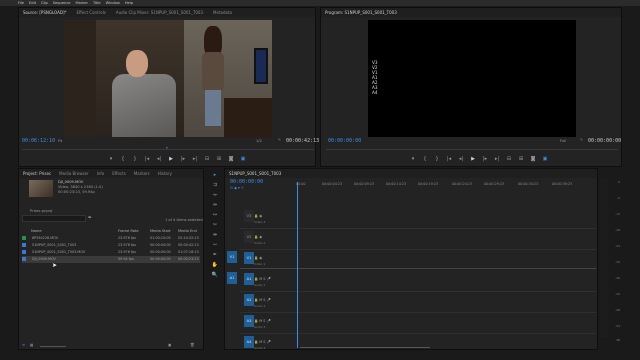 The width and height of the screenshot is (640, 360). What do you see at coordinates (41, 188) in the screenshot?
I see `clip-preview-thumbnail` at bounding box center [41, 188].